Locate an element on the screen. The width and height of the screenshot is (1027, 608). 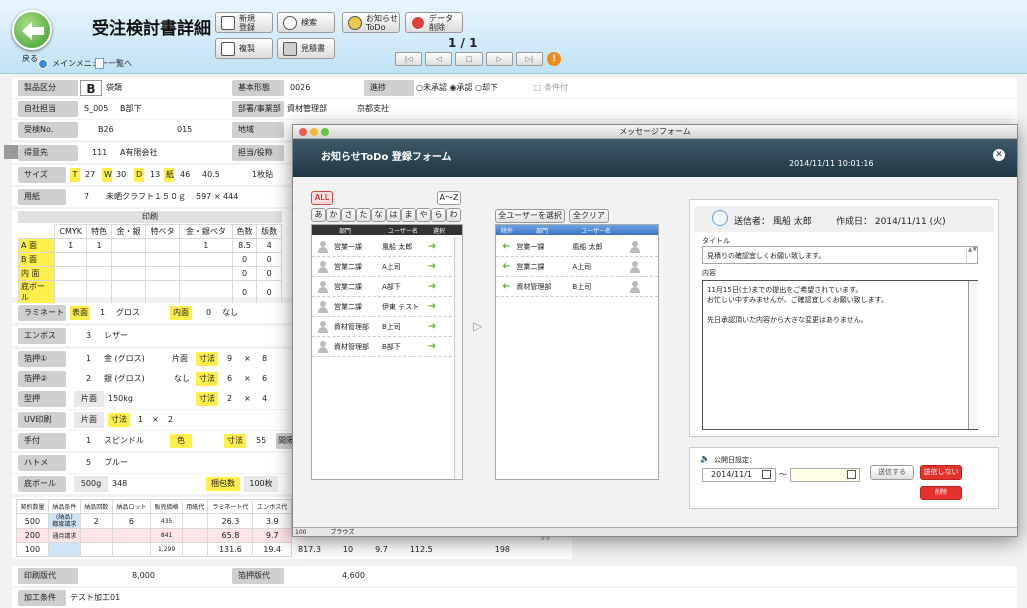
send-button: 送信する is located at coordinates (892, 472).